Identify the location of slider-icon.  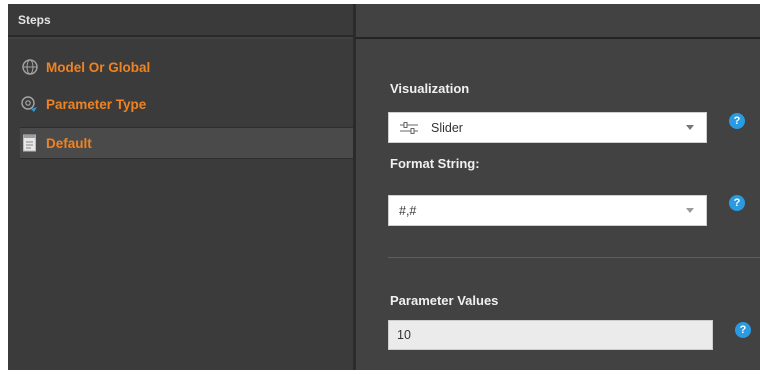
(409, 128).